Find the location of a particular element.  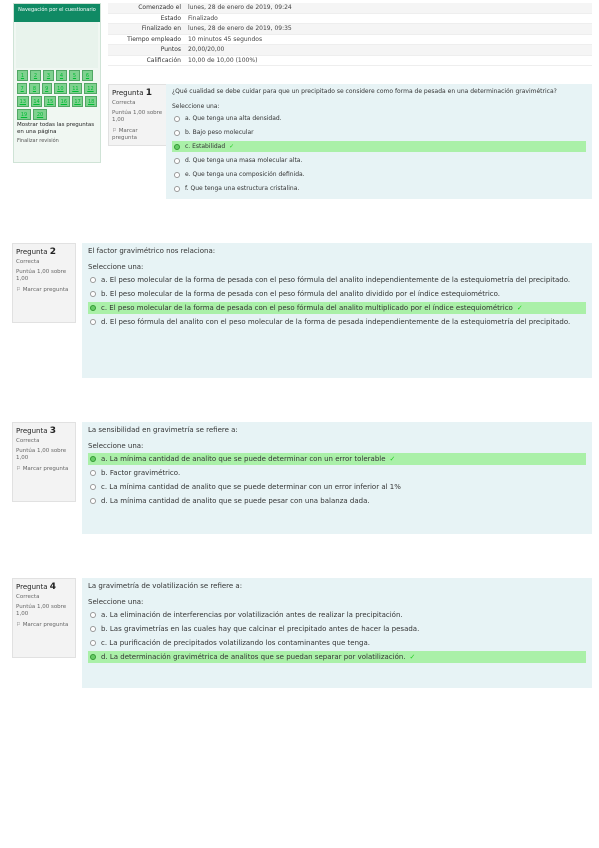

nav-button-8: 8 is located at coordinates (34, 88).